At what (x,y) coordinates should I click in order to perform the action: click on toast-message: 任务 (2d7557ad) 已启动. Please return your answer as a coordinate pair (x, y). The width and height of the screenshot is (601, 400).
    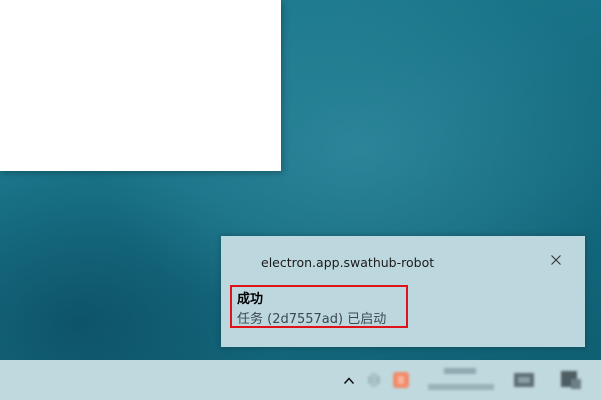
    Looking at the image, I should click on (312, 319).